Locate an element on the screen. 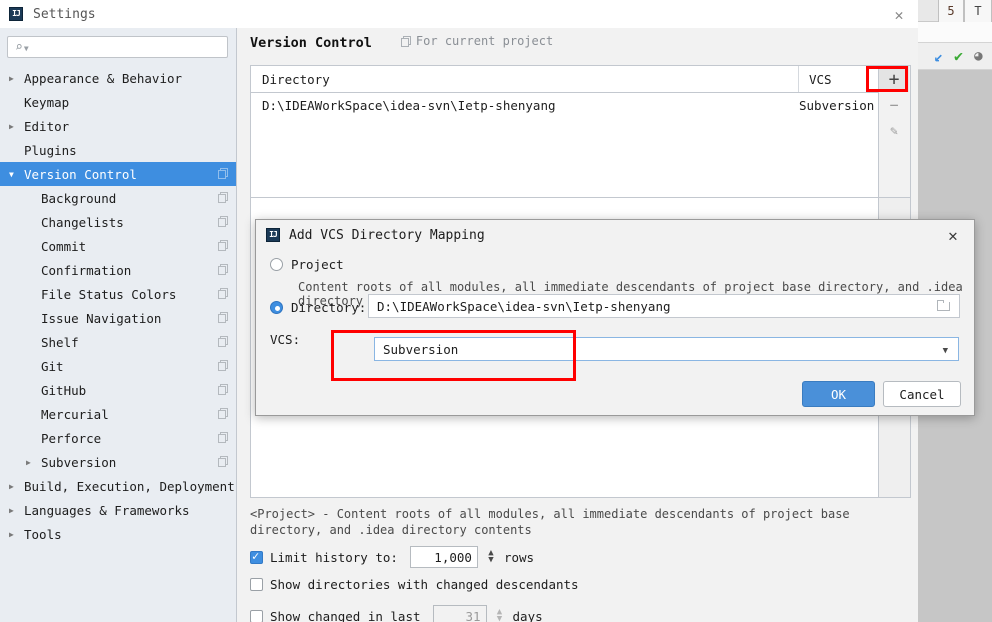 This screenshot has height=622, width=992. sidebar-item-changelists: Changelists is located at coordinates (118, 222).